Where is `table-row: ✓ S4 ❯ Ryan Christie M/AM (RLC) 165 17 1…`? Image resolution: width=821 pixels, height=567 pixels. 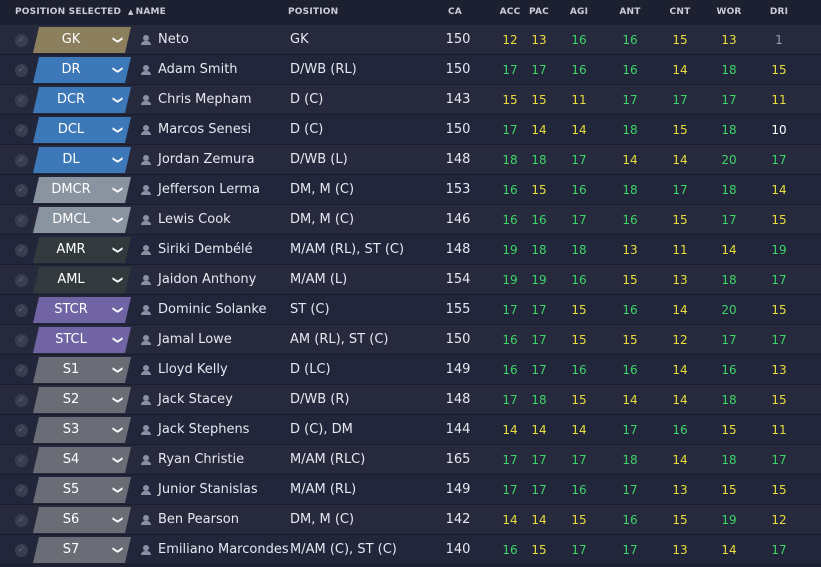 table-row: ✓ S4 ❯ Ryan Christie M/AM (RLC) 165 17 1… is located at coordinates (410, 460).